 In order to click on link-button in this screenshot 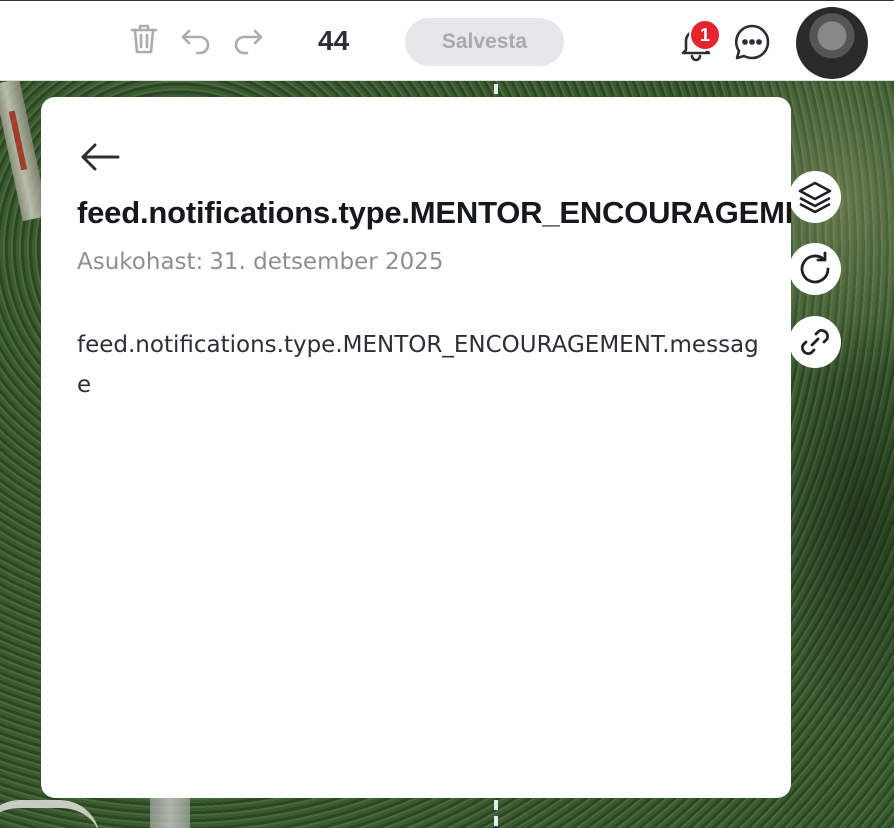, I will do `click(815, 342)`.